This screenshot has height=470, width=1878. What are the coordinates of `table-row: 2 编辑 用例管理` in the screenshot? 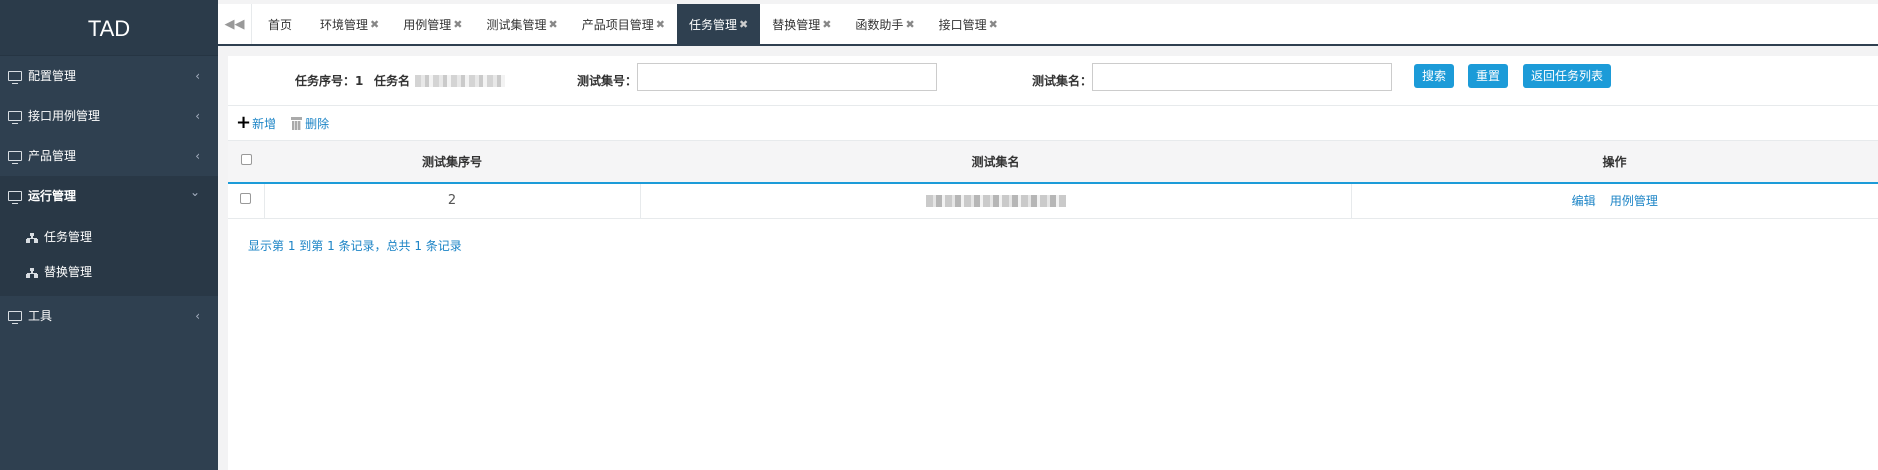 It's located at (1053, 200).